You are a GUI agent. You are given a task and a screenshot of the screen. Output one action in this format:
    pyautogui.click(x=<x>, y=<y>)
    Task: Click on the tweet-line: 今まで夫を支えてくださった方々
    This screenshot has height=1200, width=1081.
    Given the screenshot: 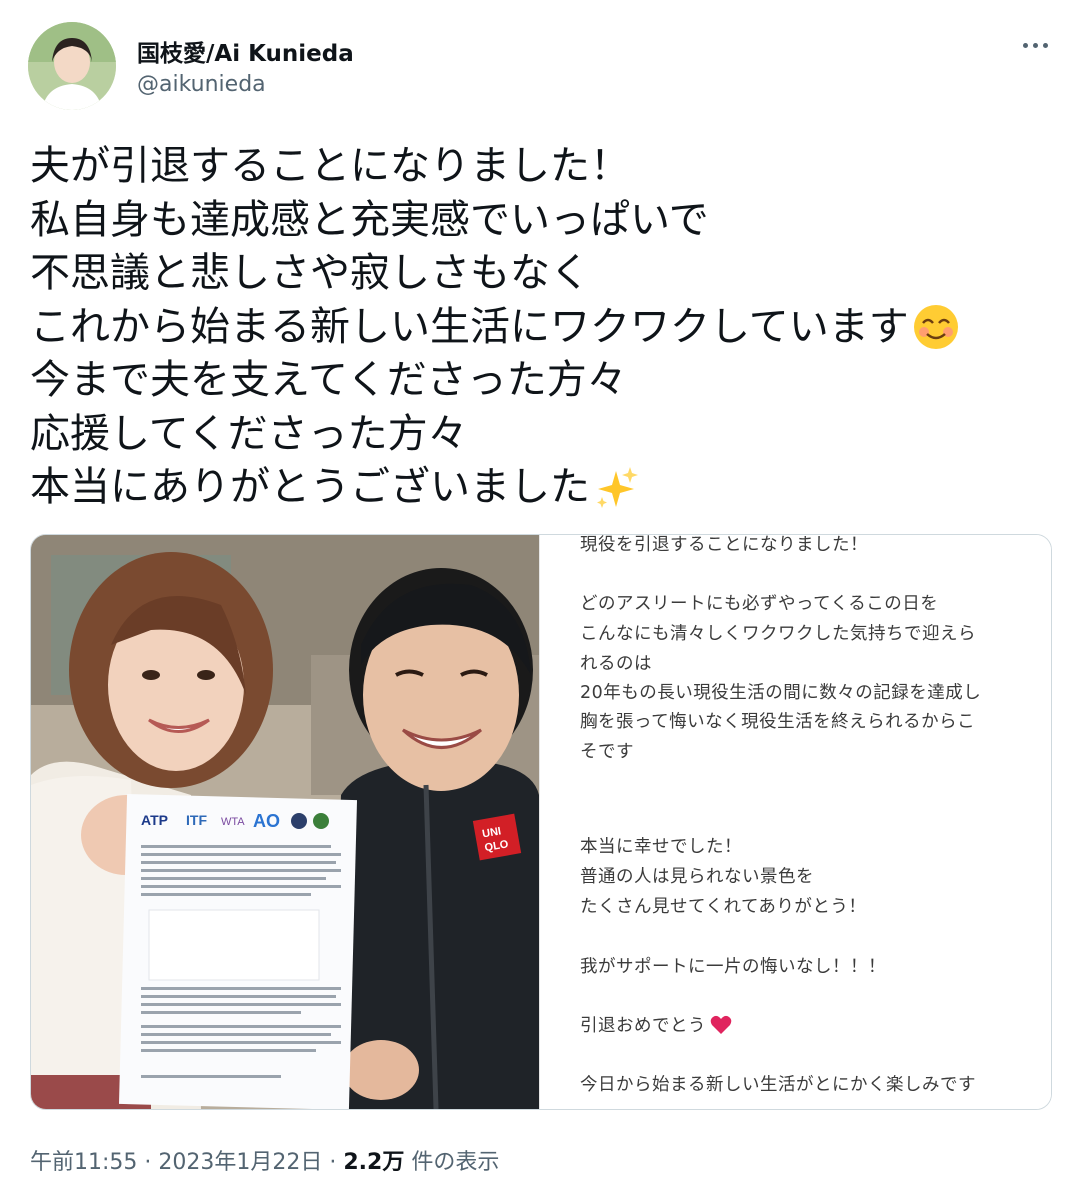 What is the action you would take?
    pyautogui.click(x=540, y=381)
    